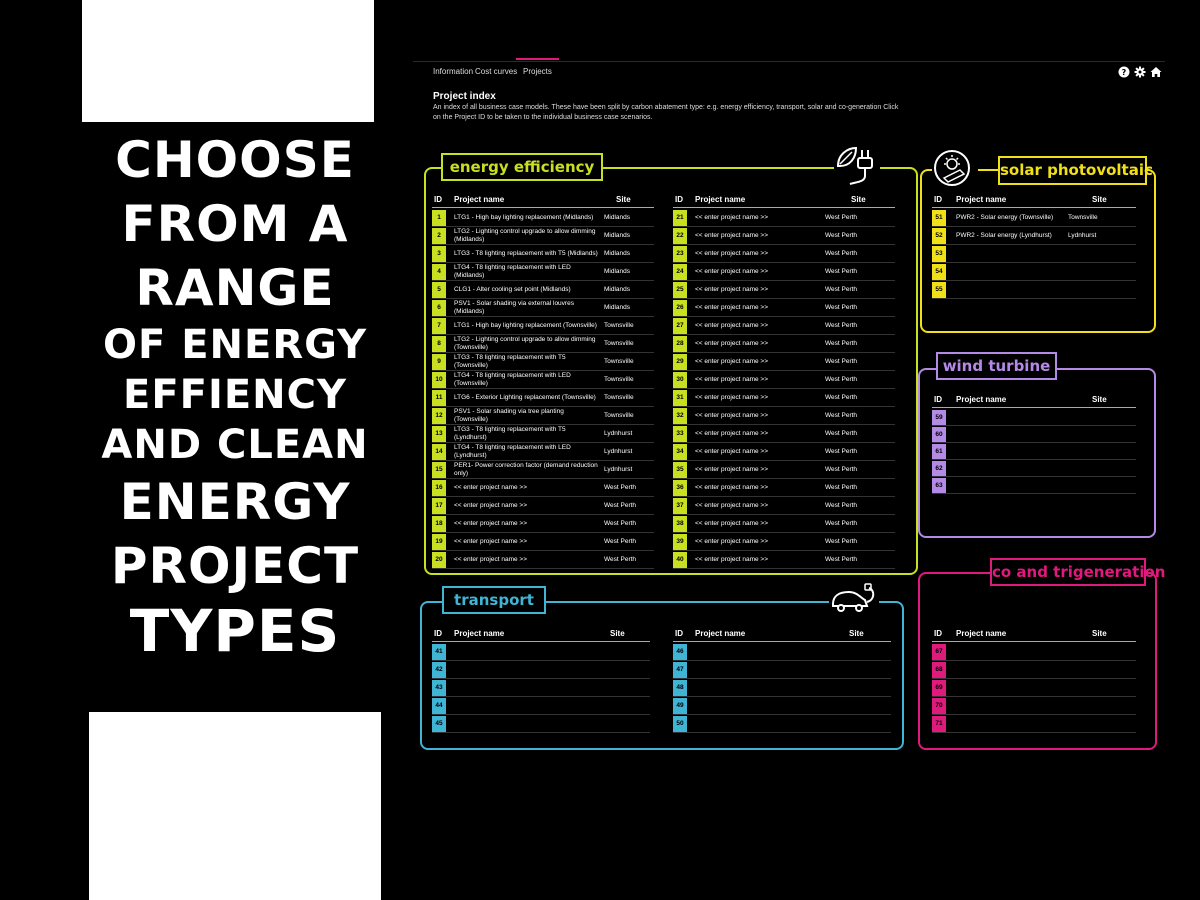 The image size is (1200, 900). What do you see at coordinates (939, 218) in the screenshot?
I see `project-id-button: 51` at bounding box center [939, 218].